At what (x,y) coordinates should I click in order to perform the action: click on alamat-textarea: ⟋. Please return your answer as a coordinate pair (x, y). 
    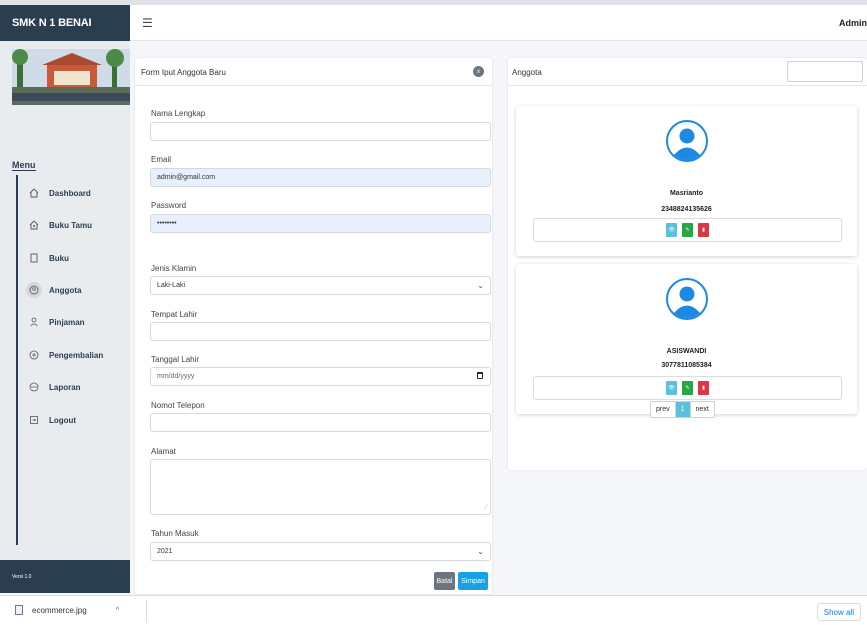
    Looking at the image, I should click on (320, 487).